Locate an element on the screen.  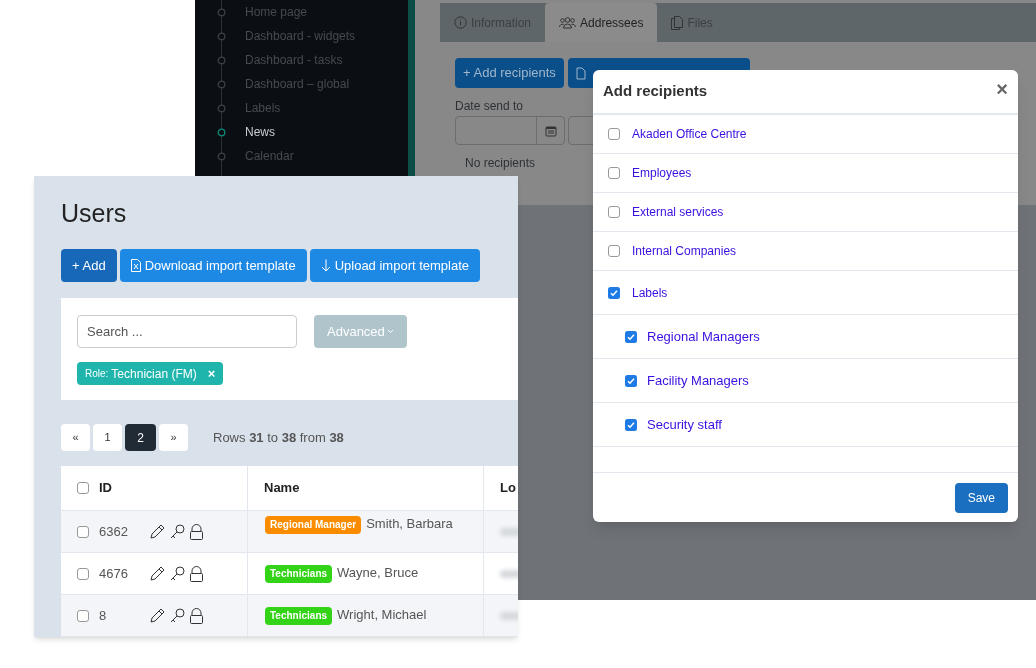
table-cell: Regional Manager Smith, Barbara is located at coordinates (359, 524).